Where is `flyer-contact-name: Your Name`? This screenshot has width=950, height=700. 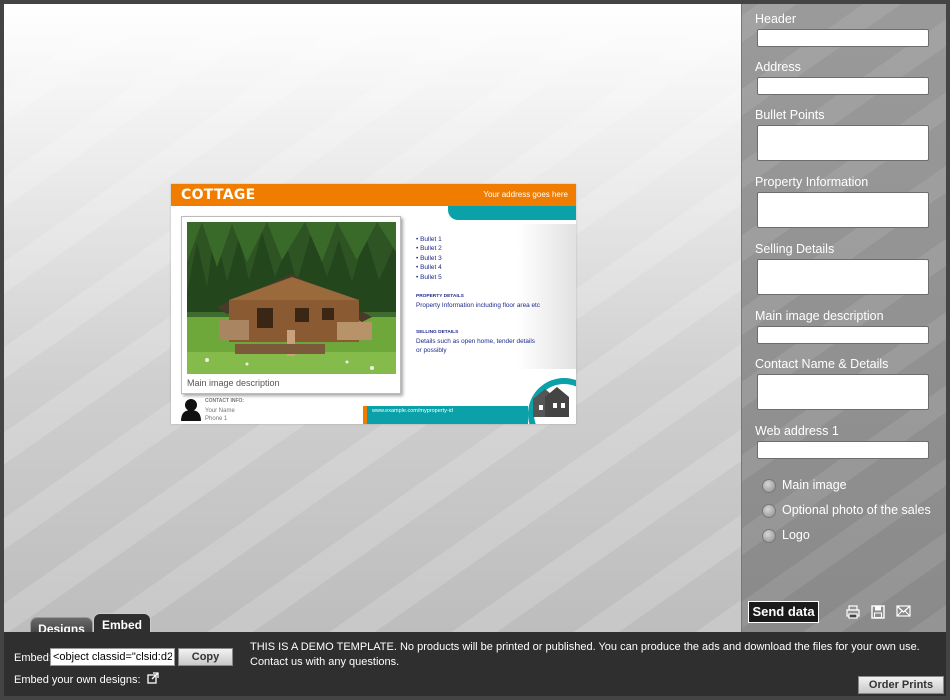 flyer-contact-name: Your Name is located at coordinates (220, 411).